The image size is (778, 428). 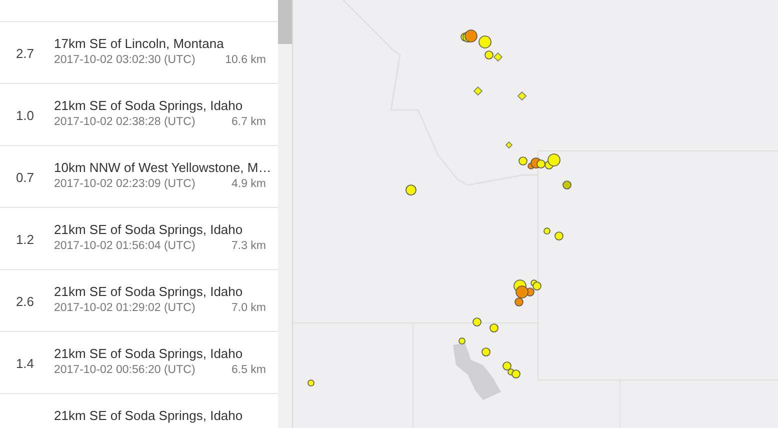 What do you see at coordinates (25, 53) in the screenshot?
I see `magnitude: 2.7` at bounding box center [25, 53].